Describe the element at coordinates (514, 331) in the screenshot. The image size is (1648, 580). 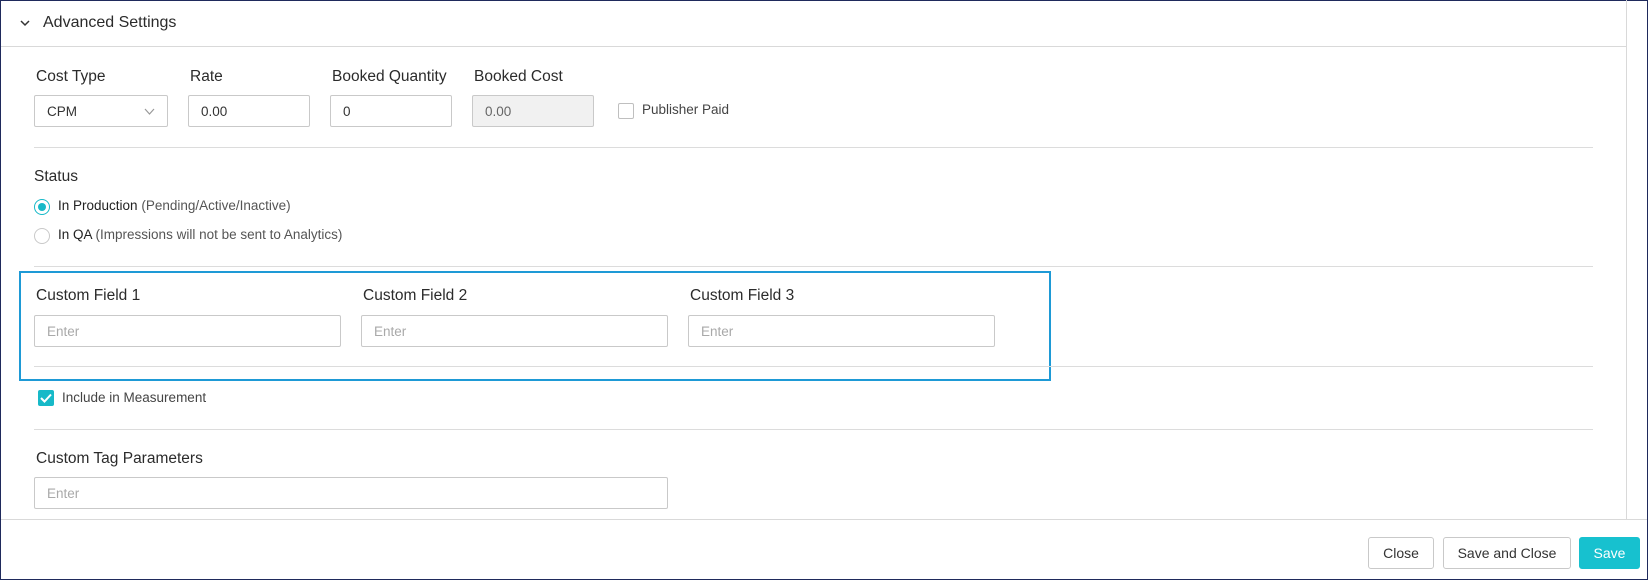
I see `custom-field-2-input` at that location.